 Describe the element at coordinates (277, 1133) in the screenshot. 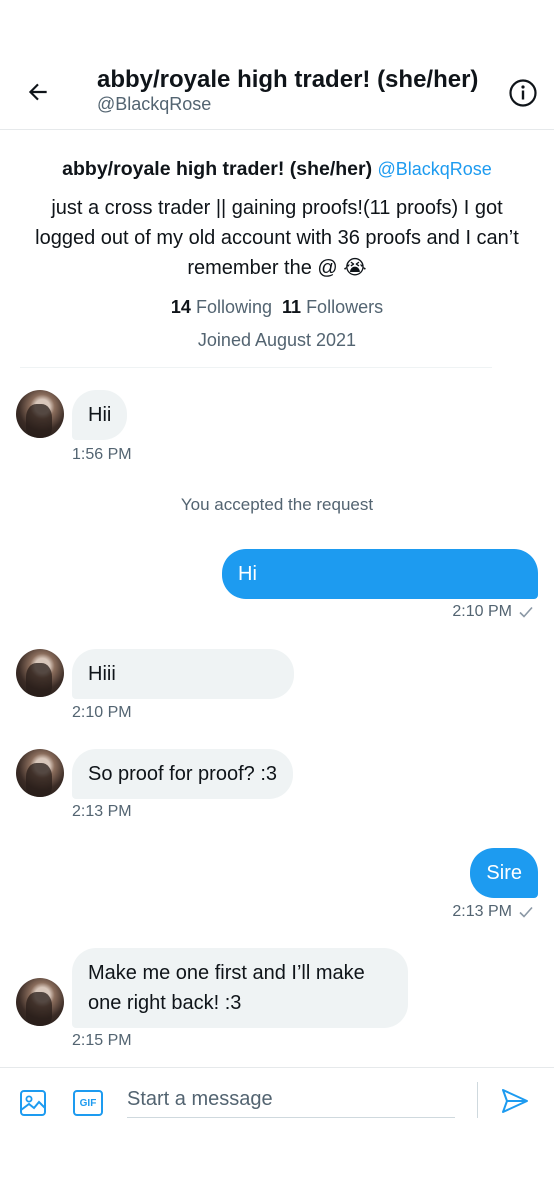

I see `message-composer: GIF` at that location.